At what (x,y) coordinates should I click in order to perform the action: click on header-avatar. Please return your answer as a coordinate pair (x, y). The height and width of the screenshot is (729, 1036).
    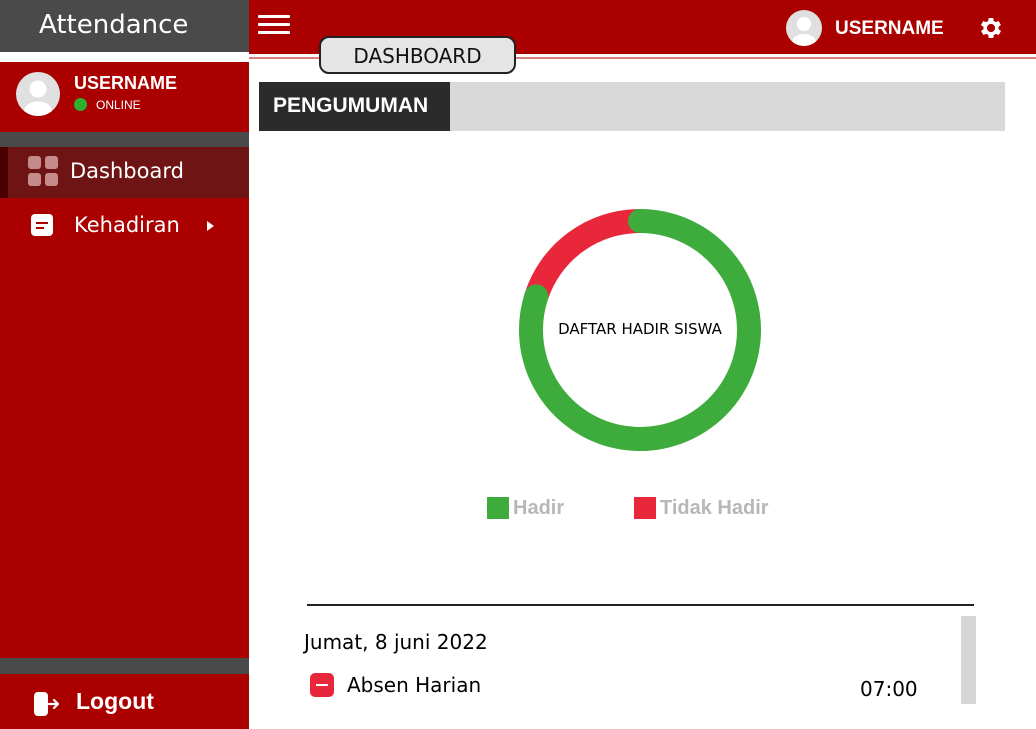
    Looking at the image, I should click on (804, 28).